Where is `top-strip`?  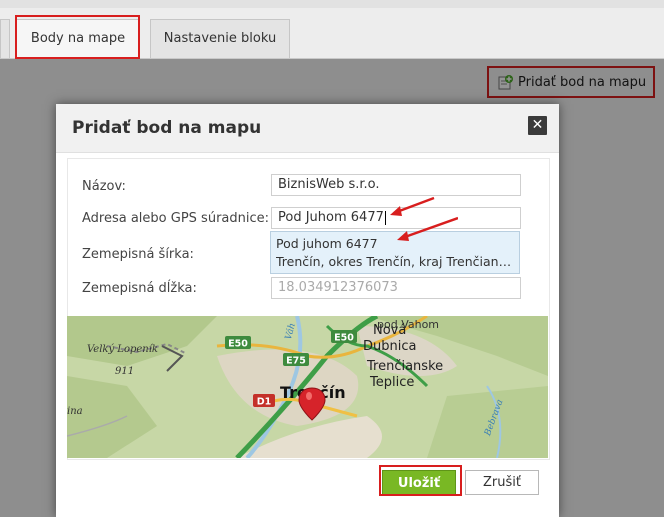 top-strip is located at coordinates (332, 4).